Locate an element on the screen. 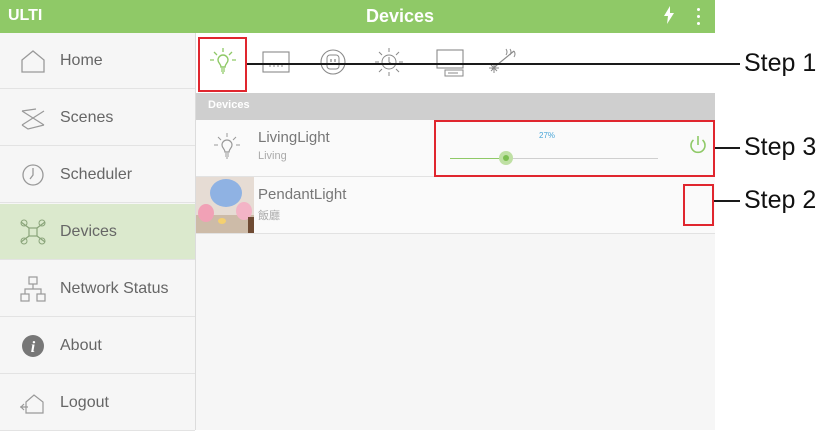 This screenshot has height=431, width=840. sidebar-item-logout: Logout is located at coordinates (97, 403).